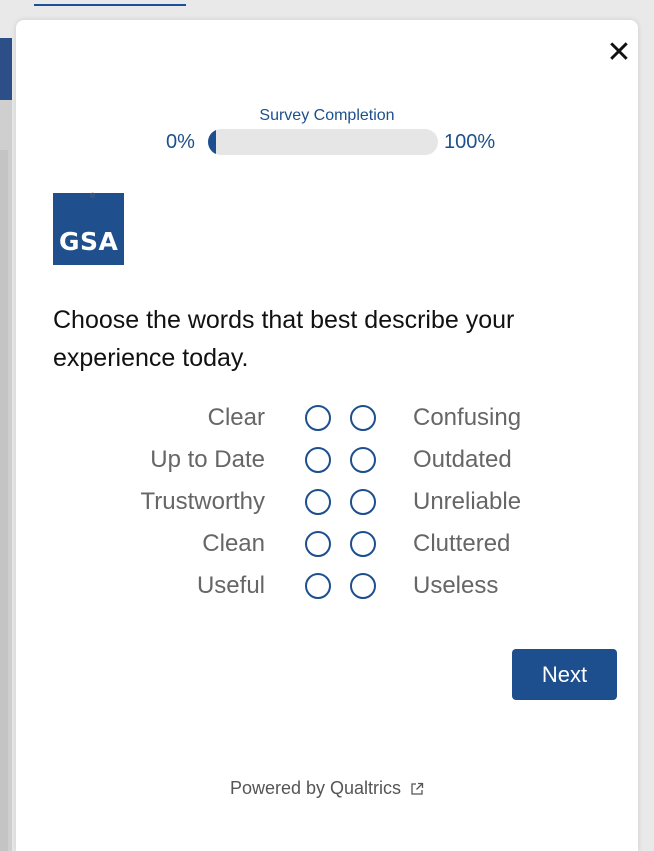 The width and height of the screenshot is (654, 851). I want to click on progress-end-label: 100%, so click(470, 141).